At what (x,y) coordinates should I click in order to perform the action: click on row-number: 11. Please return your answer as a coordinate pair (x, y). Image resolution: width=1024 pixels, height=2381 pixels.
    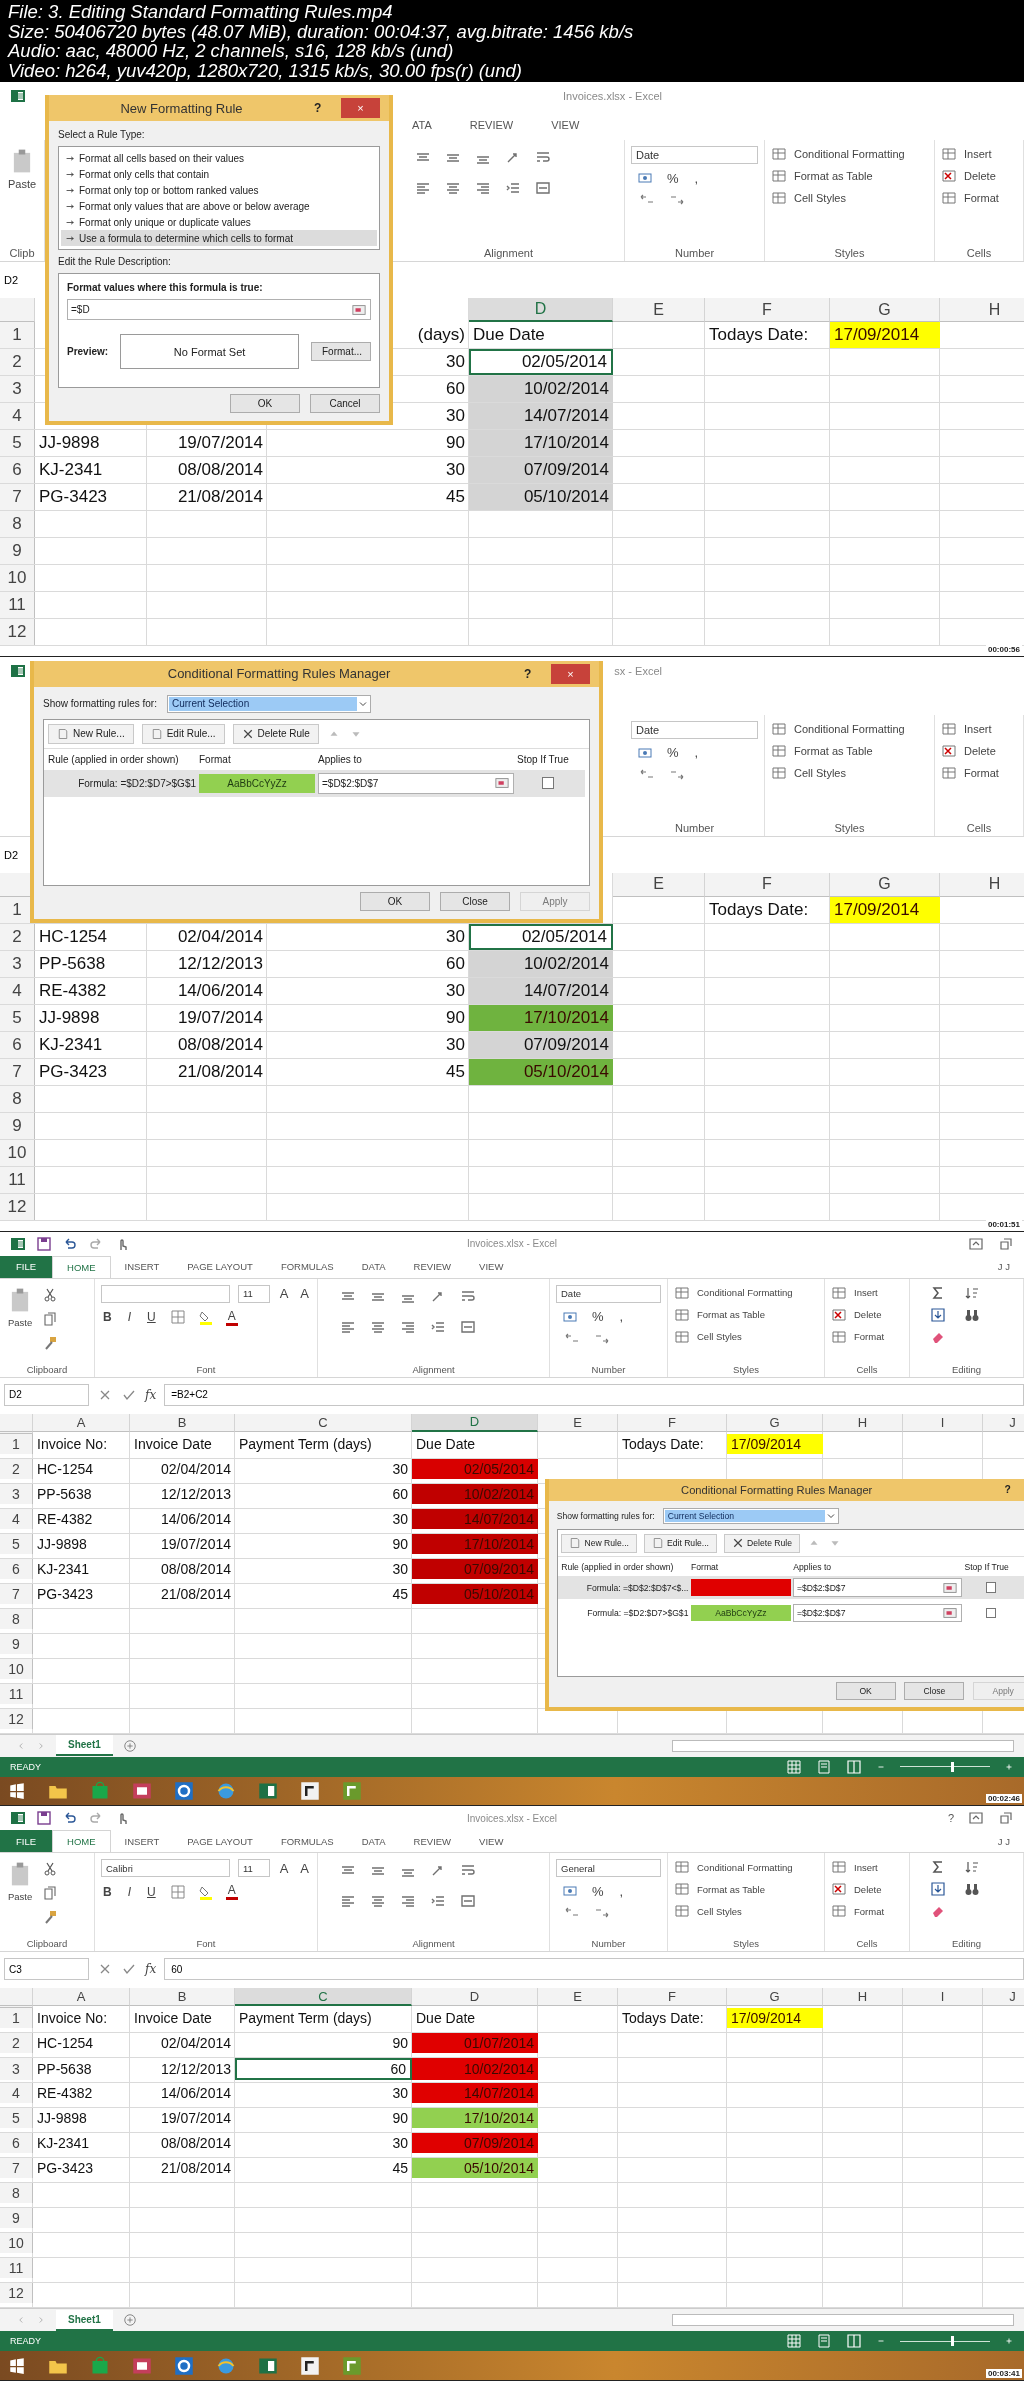
    Looking at the image, I should click on (17, 1179).